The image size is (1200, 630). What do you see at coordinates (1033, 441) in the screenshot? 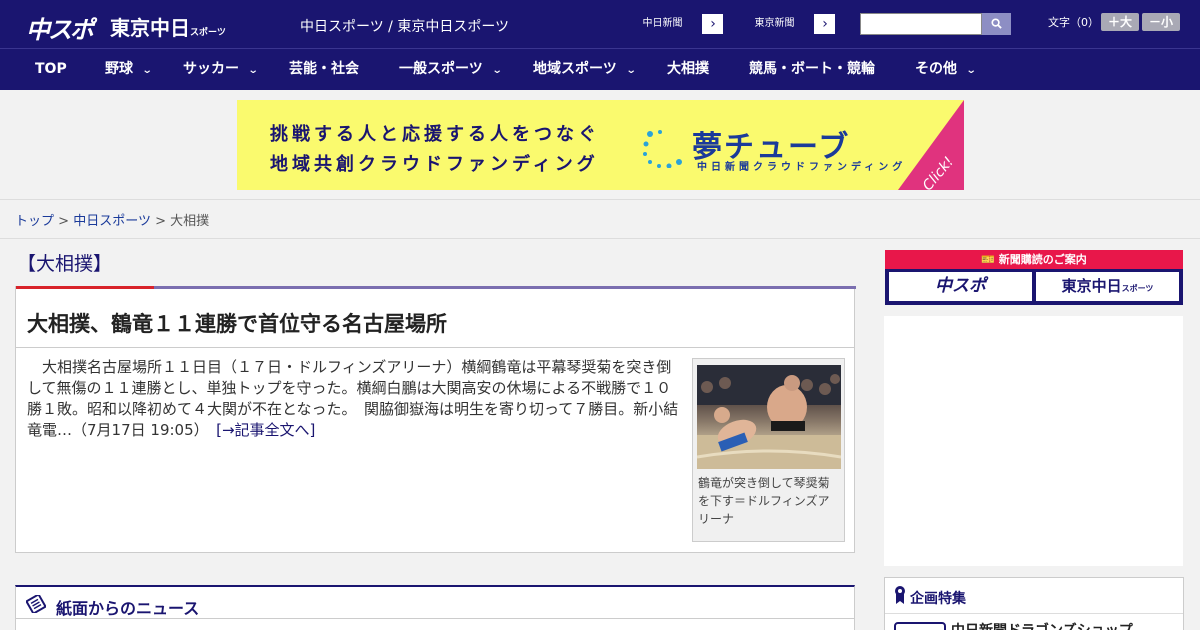
I see `ad-slot` at bounding box center [1033, 441].